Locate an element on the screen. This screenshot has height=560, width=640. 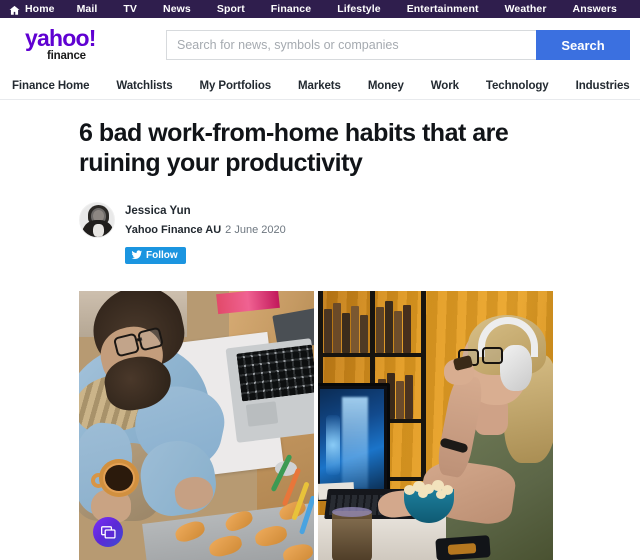
nav-item-home-label: Home is located at coordinates (40, 9).